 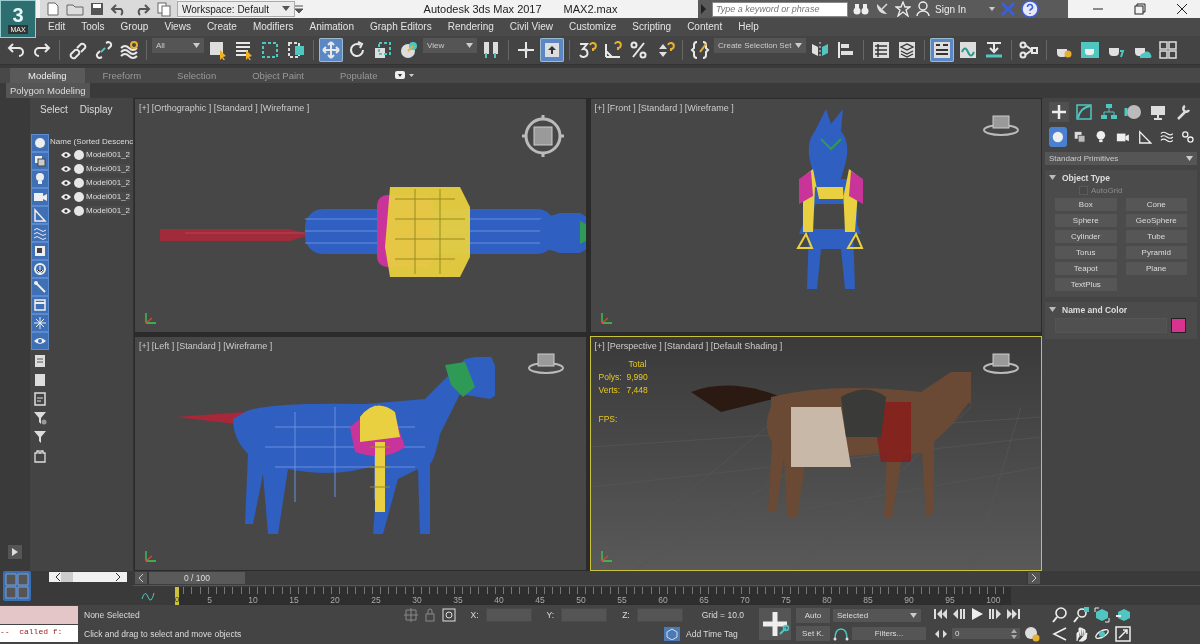 What do you see at coordinates (813, 633) in the screenshot?
I see `set-key-mode-button: Set K.` at bounding box center [813, 633].